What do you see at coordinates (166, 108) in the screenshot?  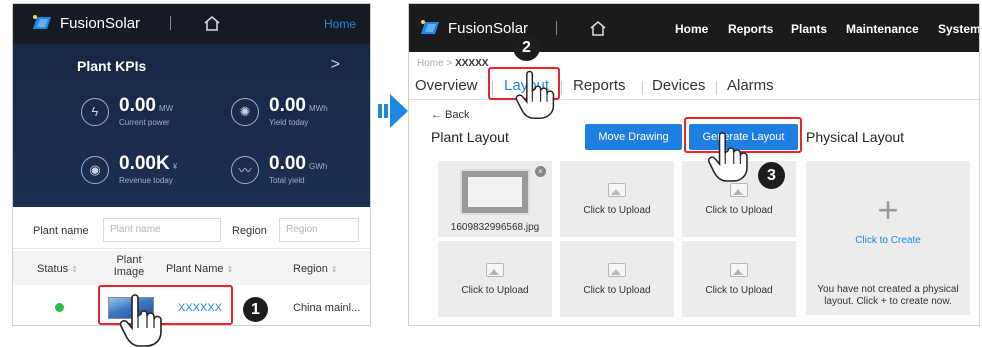 I see `kpi-unit: MW` at bounding box center [166, 108].